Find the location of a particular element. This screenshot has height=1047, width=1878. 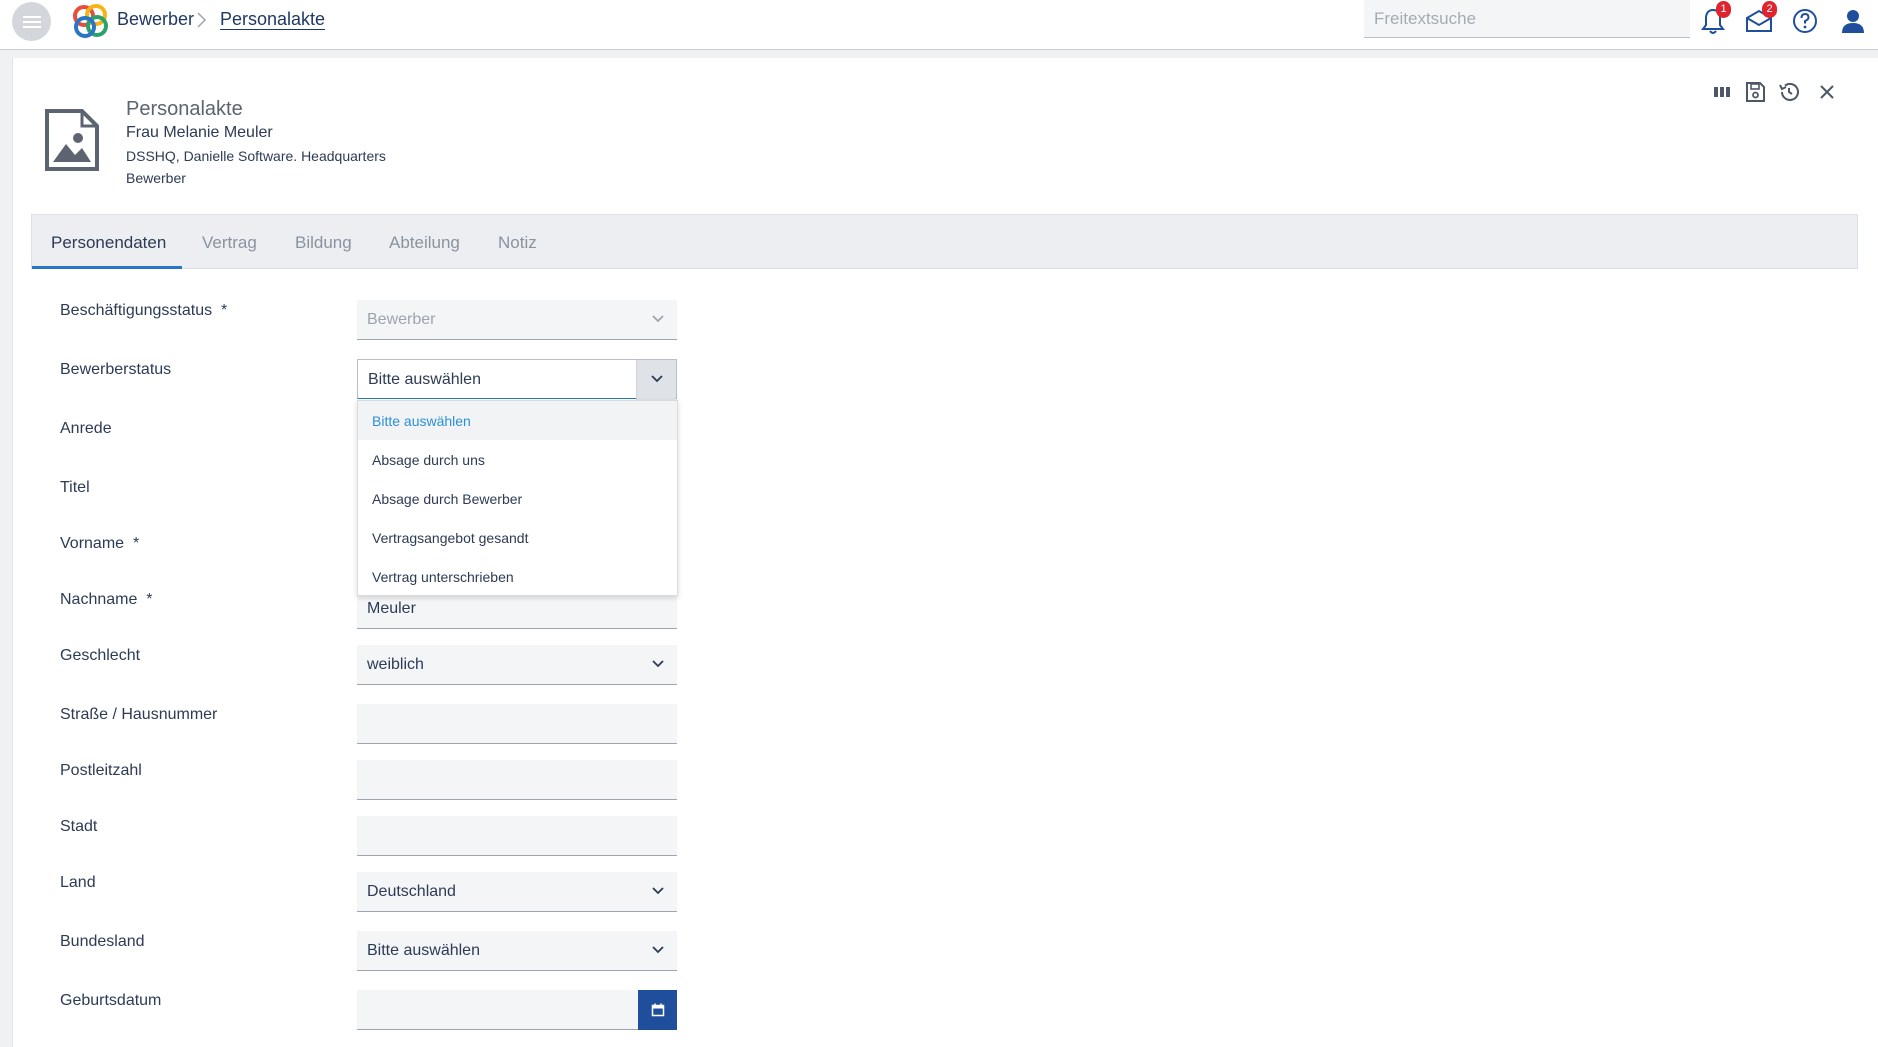

label-nachname: Nachname * is located at coordinates (106, 599).